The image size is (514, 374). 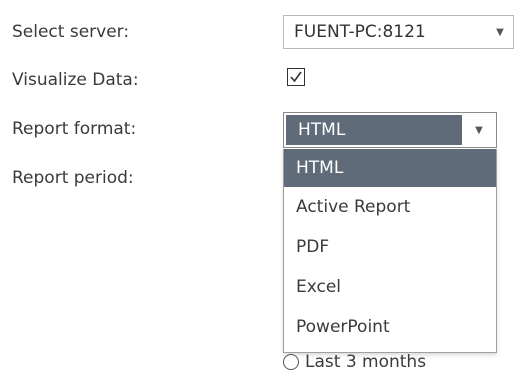 I want to click on report-format-label: Report format:, so click(x=74, y=129).